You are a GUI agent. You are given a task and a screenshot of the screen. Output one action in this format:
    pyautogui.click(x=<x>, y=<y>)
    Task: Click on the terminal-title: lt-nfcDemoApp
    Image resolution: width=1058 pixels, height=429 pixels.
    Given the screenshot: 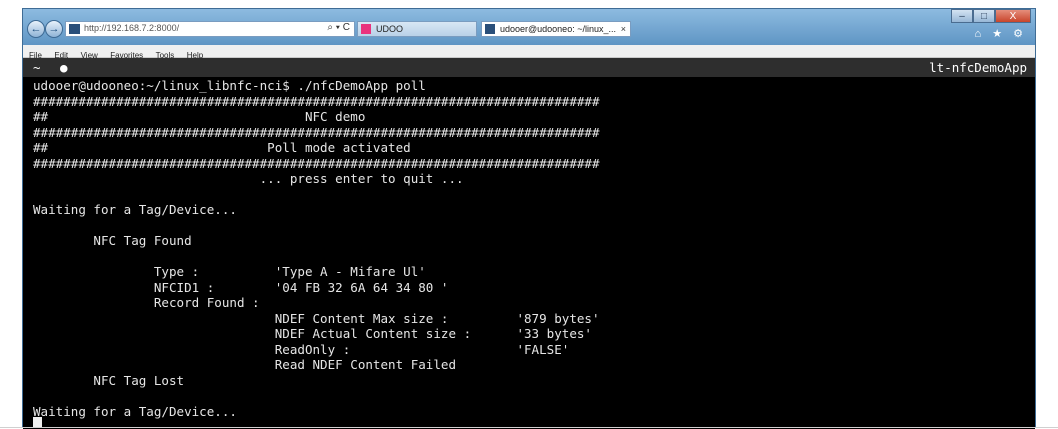 What is the action you would take?
    pyautogui.click(x=978, y=67)
    